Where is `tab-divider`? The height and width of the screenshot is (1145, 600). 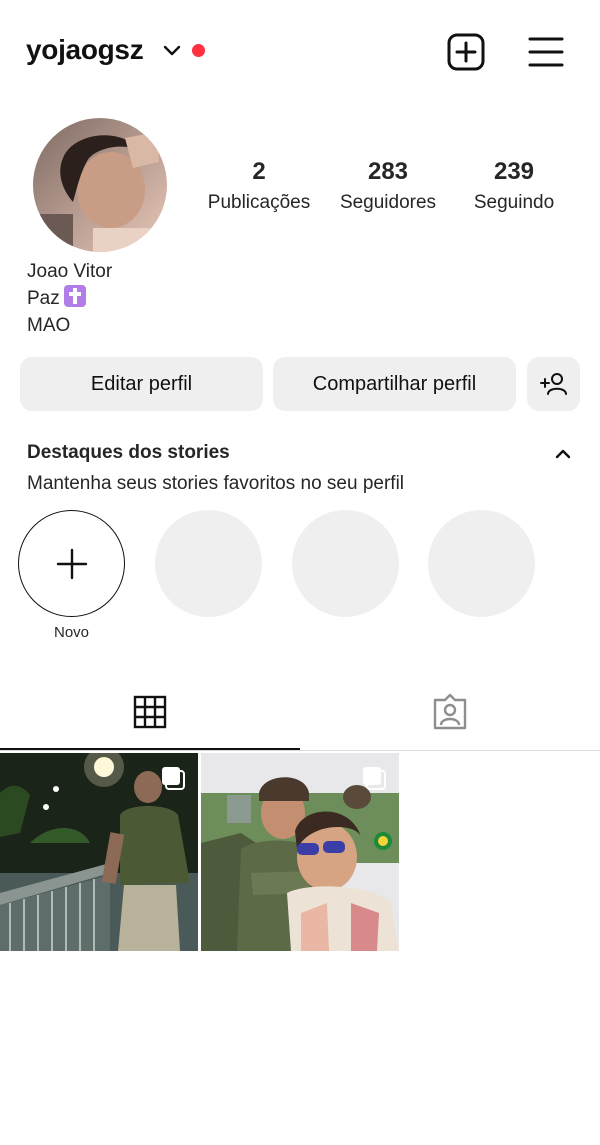
tab-divider is located at coordinates (300, 750).